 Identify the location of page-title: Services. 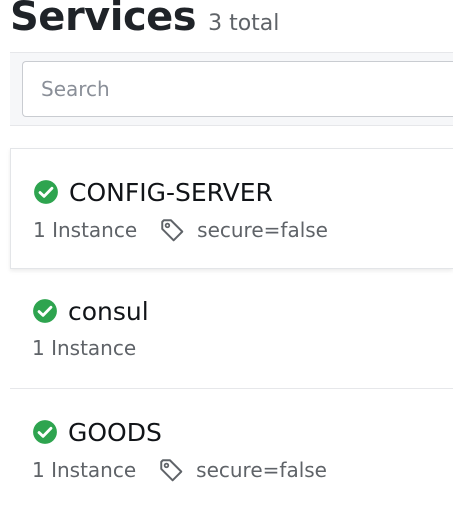
(103, 20).